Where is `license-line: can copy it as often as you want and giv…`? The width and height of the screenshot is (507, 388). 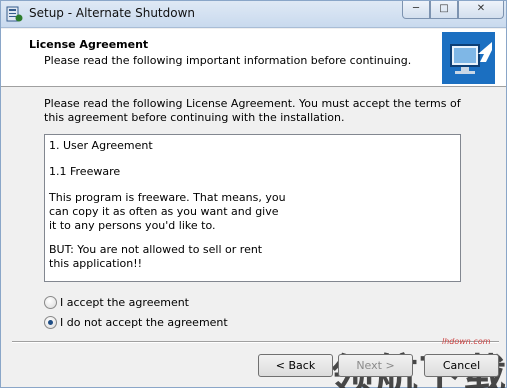
license-line: can copy it as often as you want and giv… is located at coordinates (164, 211).